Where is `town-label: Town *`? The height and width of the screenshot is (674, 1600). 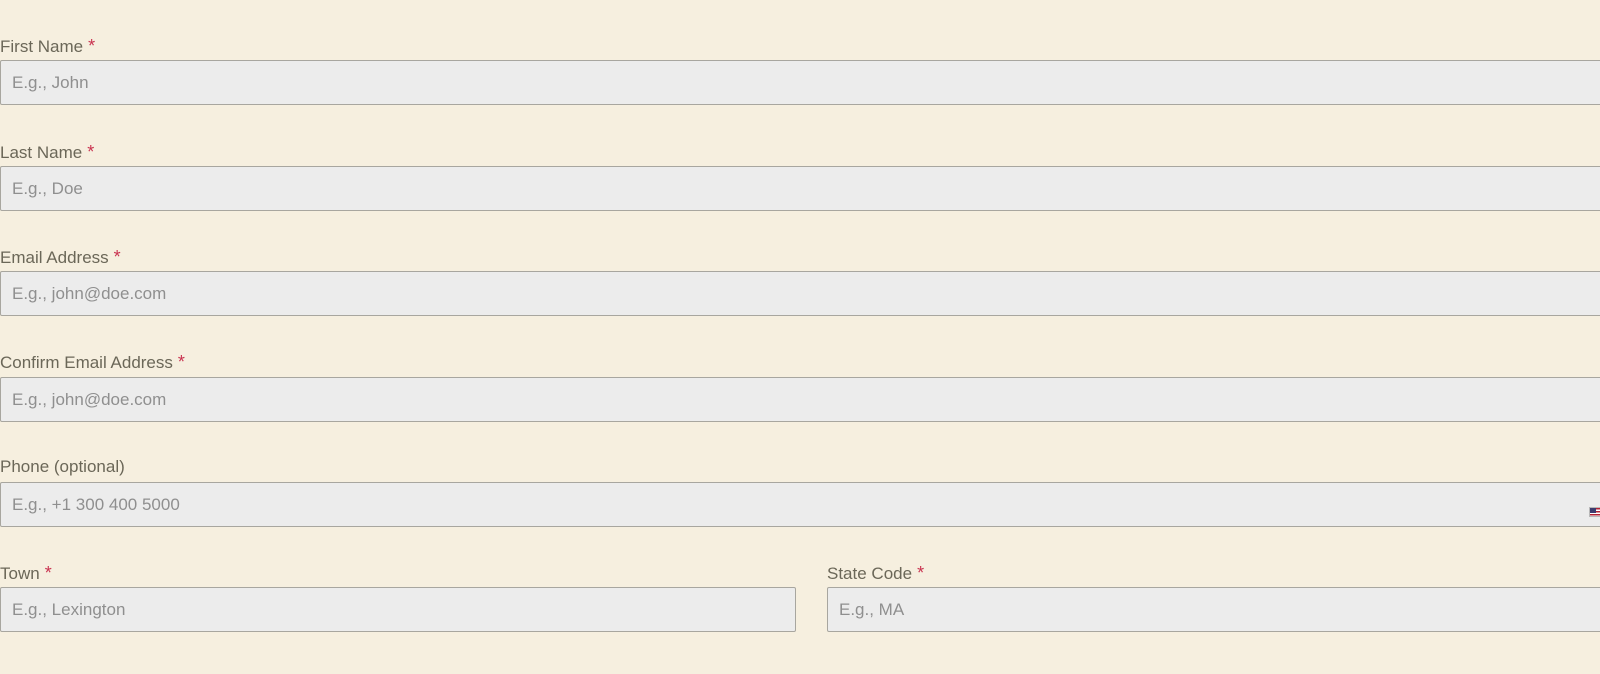
town-label: Town * is located at coordinates (26, 573).